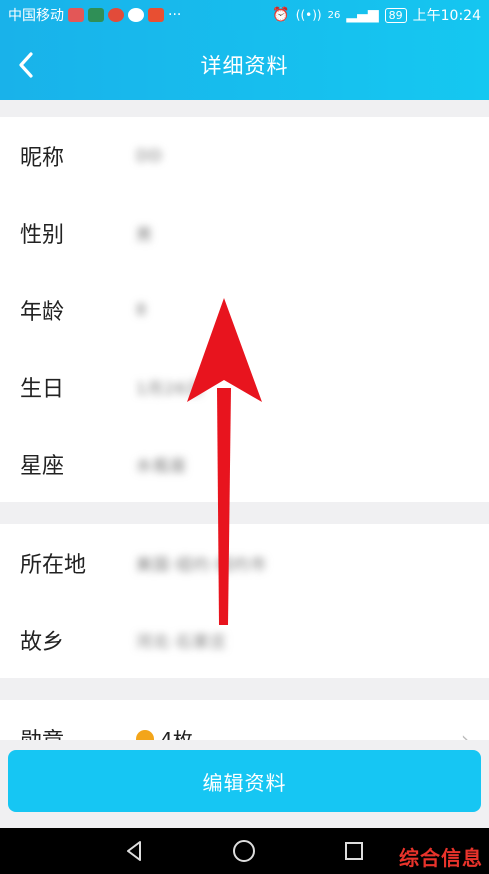 The image size is (489, 874). I want to click on triangle-back-icon, so click(134, 851).